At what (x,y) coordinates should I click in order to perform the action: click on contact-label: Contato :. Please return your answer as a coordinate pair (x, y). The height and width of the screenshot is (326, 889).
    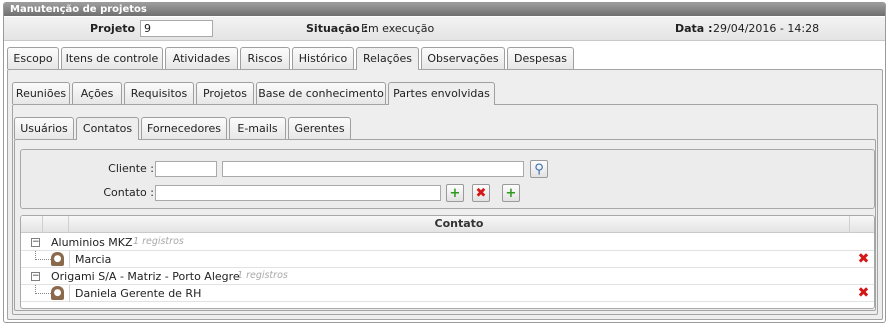
    Looking at the image, I should click on (128, 192).